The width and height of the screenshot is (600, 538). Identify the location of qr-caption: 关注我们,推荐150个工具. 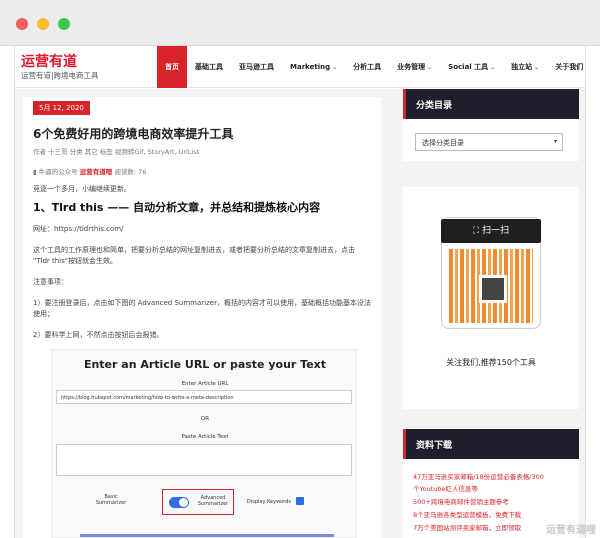
(491, 362).